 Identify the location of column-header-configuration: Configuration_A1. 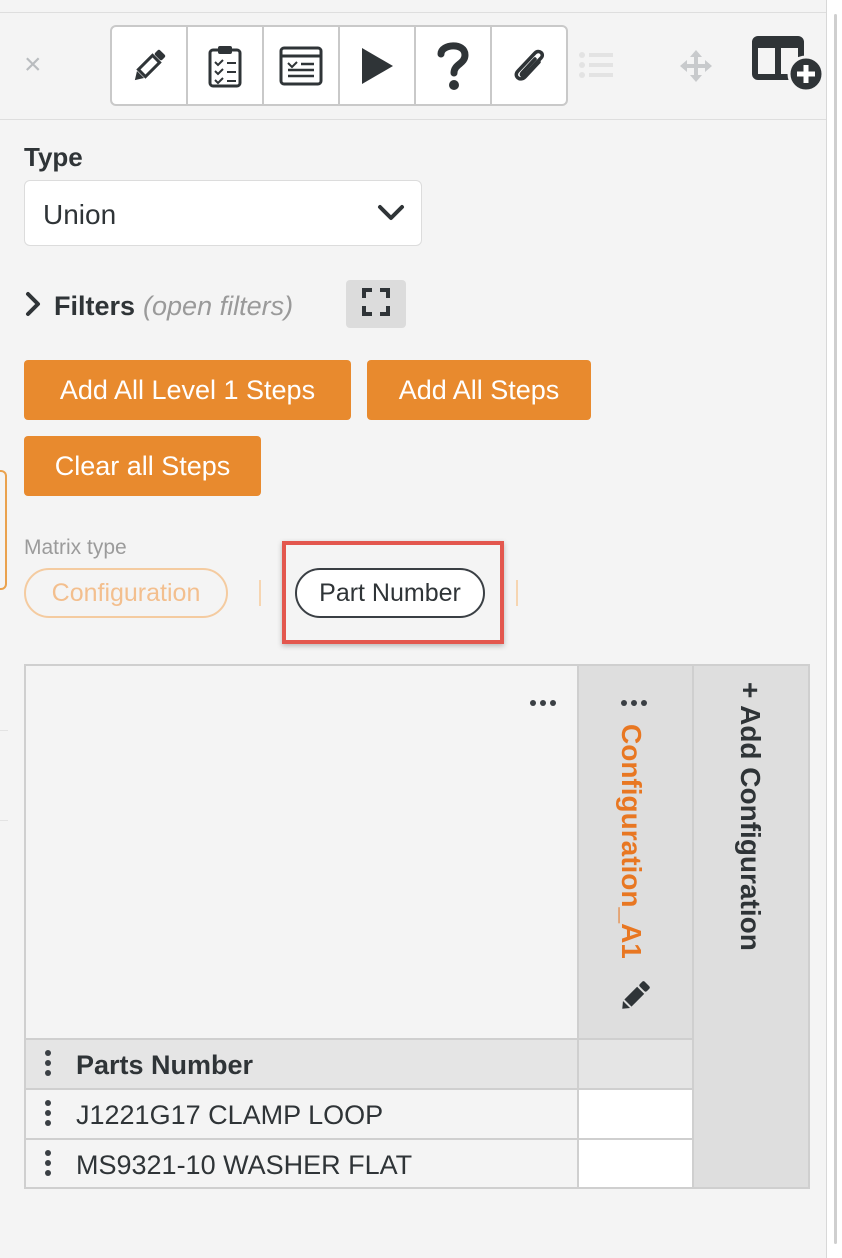
(636, 853).